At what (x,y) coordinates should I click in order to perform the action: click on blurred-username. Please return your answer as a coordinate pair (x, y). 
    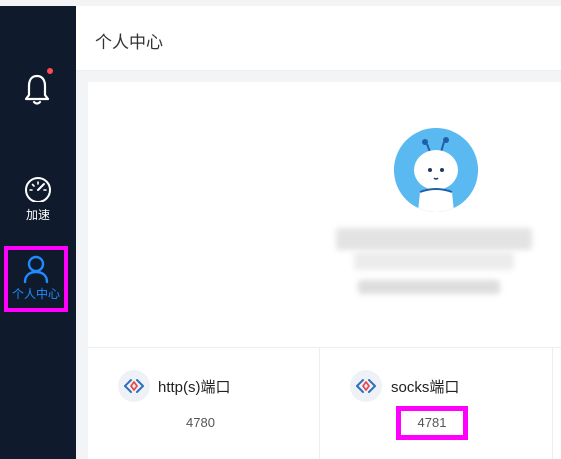
    Looking at the image, I should click on (434, 239).